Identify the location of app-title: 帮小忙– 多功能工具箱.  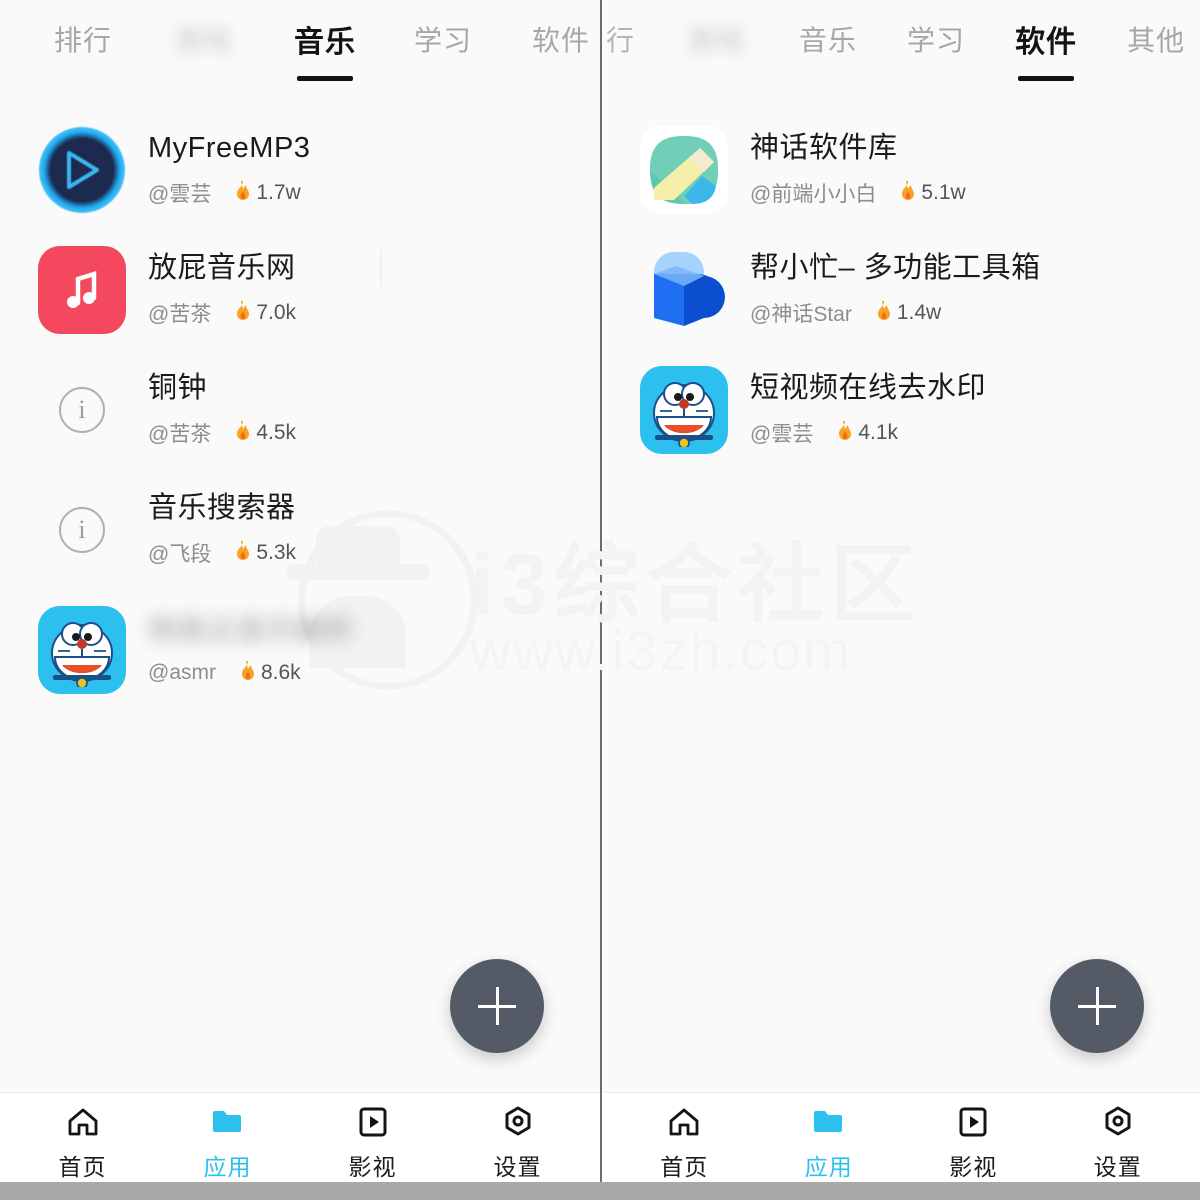
(895, 268).